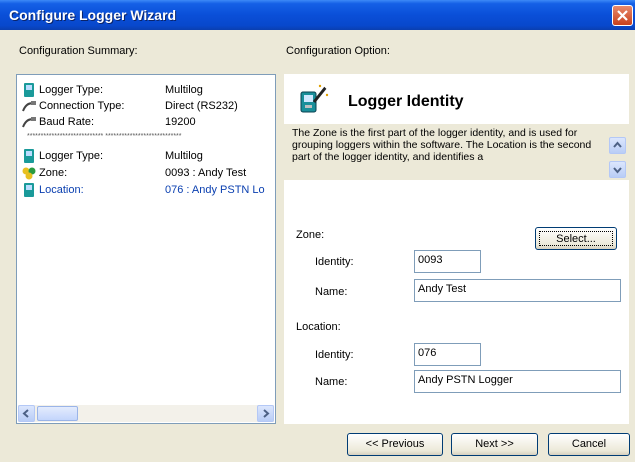 The height and width of the screenshot is (462, 635). I want to click on scroll-left-button, so click(26, 413).